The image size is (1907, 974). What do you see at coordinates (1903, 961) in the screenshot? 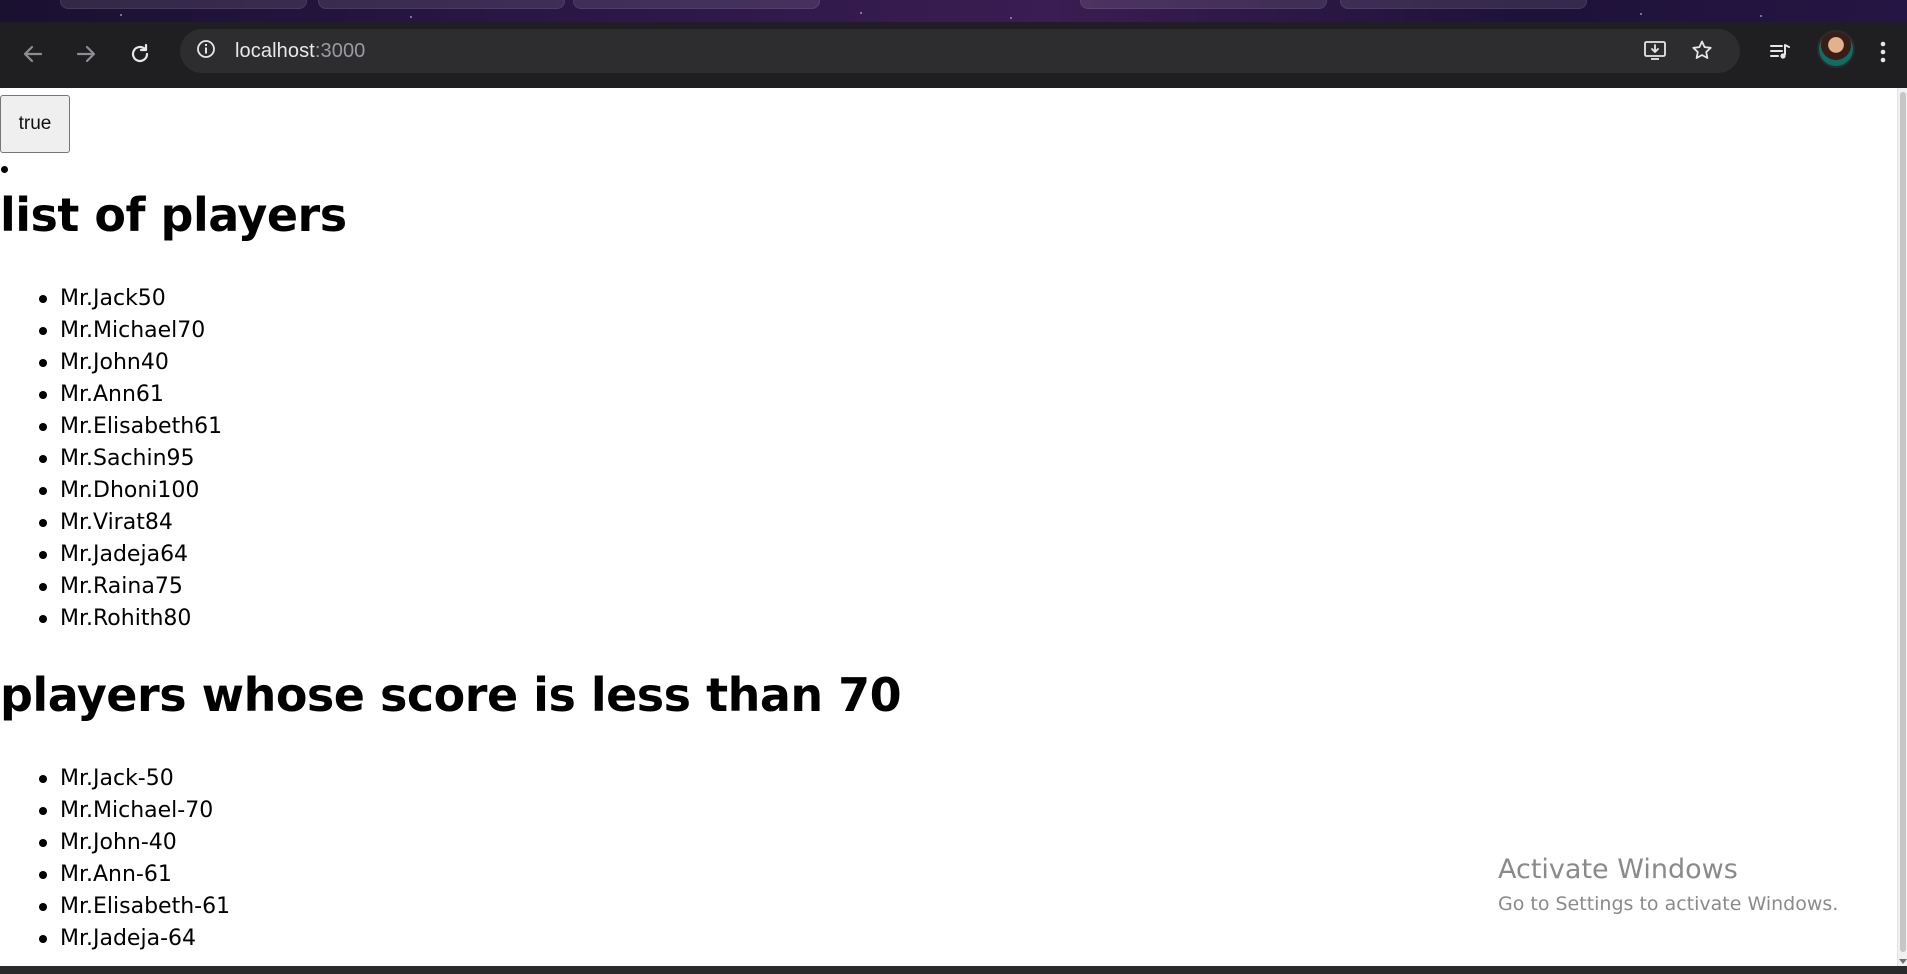
I see `scroll-down-arrow-icon` at bounding box center [1903, 961].